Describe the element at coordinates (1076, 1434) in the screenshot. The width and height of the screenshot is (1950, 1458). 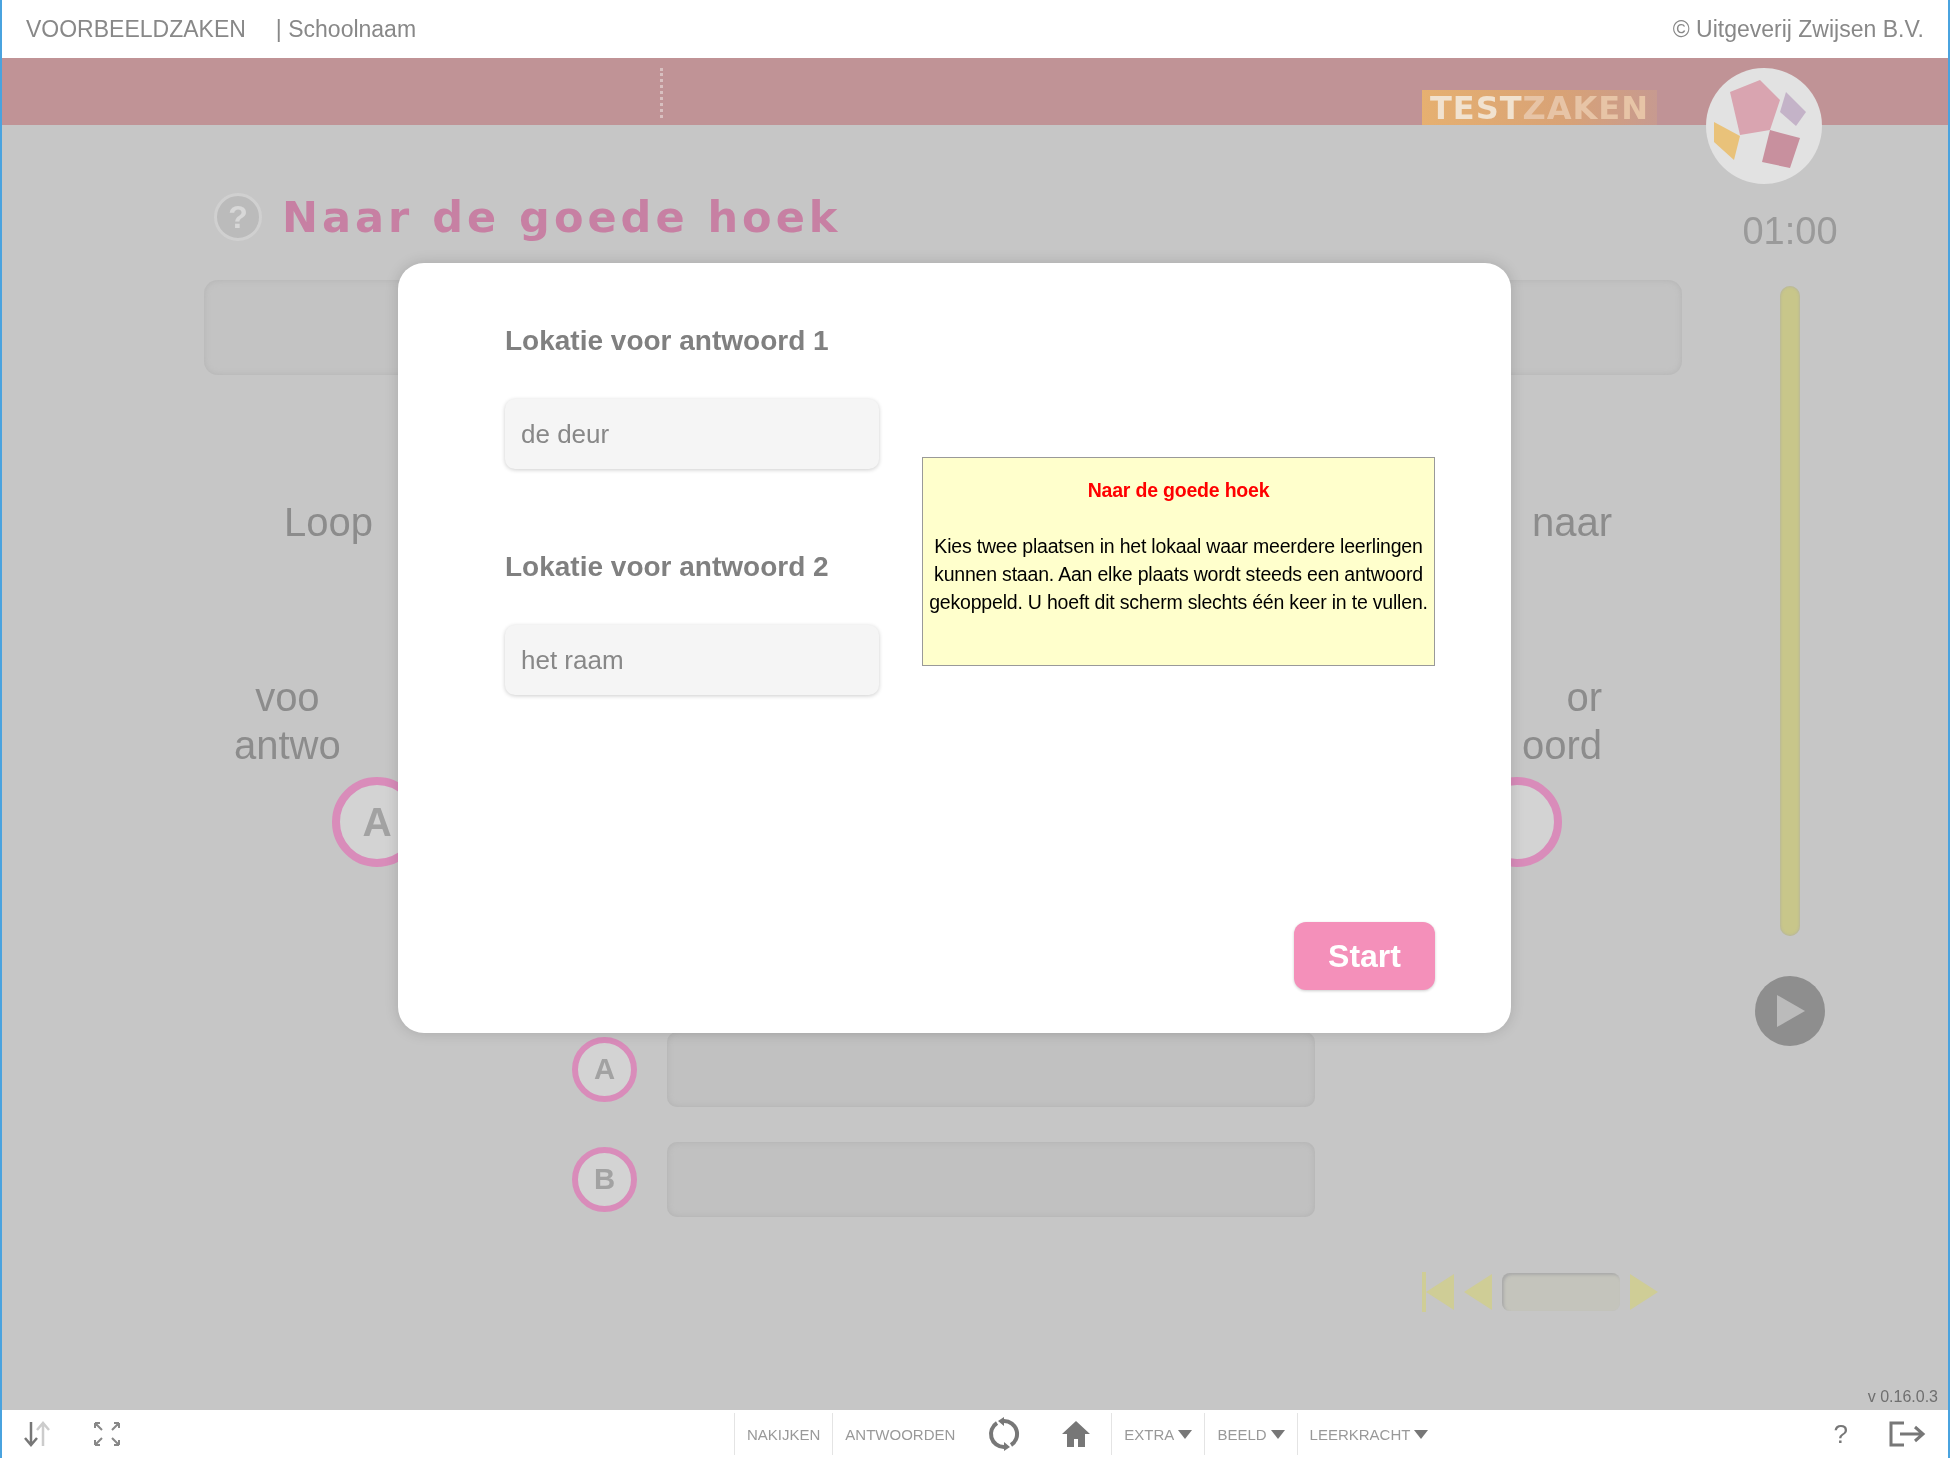
I see `home-icon` at that location.